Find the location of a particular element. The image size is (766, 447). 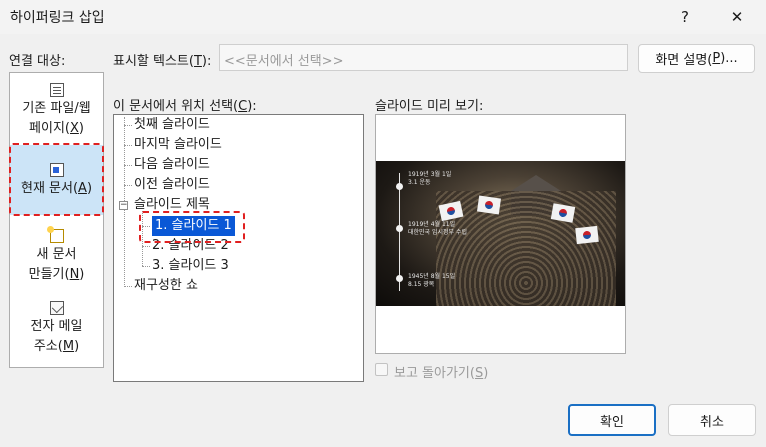

web-document-icon is located at coordinates (56, 90).